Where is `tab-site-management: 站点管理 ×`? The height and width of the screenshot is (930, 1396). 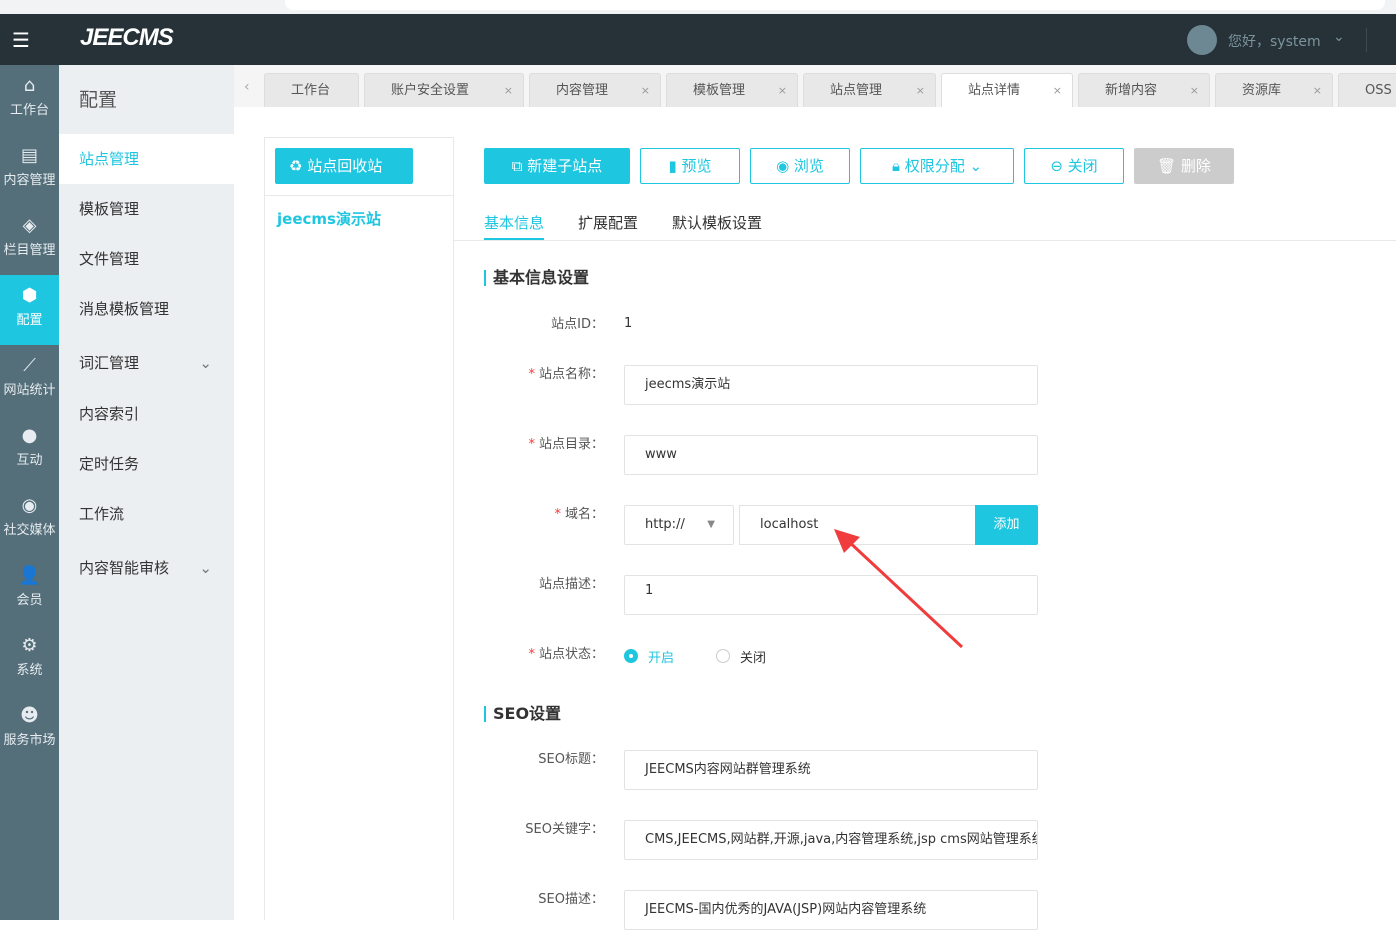 tab-site-management: 站点管理 × is located at coordinates (869, 90).